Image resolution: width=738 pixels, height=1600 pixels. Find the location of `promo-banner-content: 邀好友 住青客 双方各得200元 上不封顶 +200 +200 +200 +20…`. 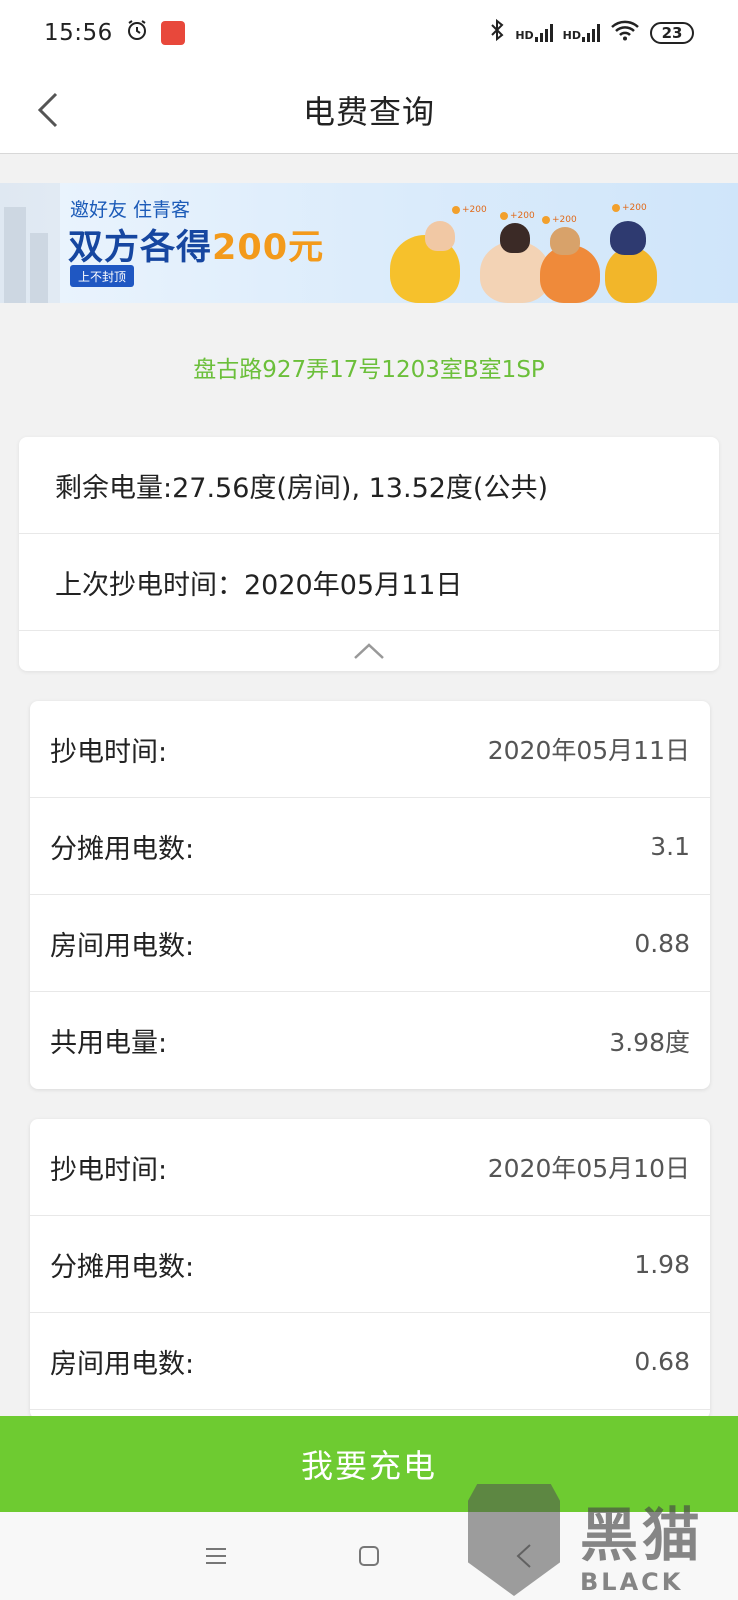

promo-banner-content: 邀好友 住青客 双方各得200元 上不封顶 +200 +200 +200 +20… is located at coordinates (399, 243).